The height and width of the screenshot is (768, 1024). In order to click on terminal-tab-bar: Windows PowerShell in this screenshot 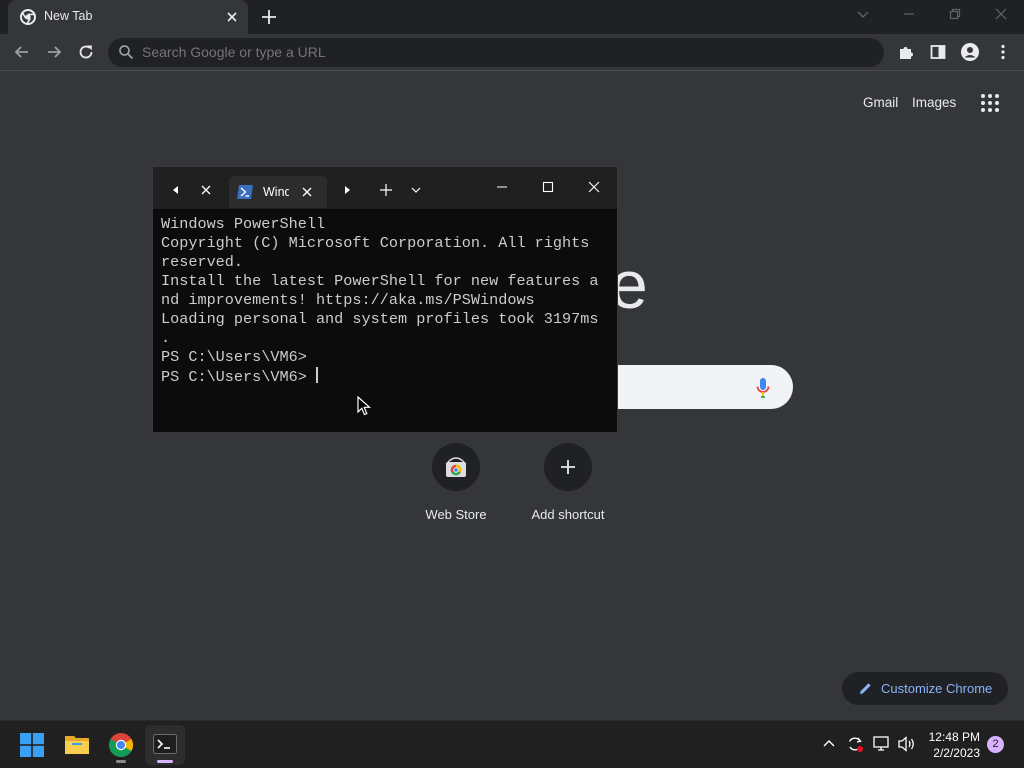, I will do `click(385, 188)`.